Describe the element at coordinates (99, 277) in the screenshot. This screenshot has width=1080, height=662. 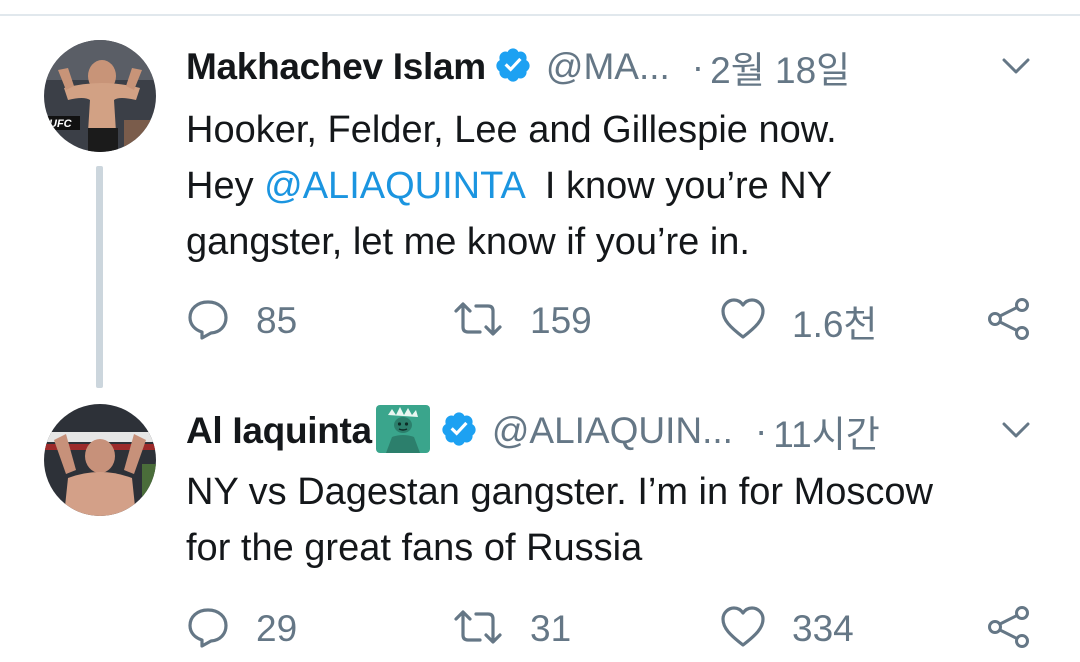
I see `thread-line` at that location.